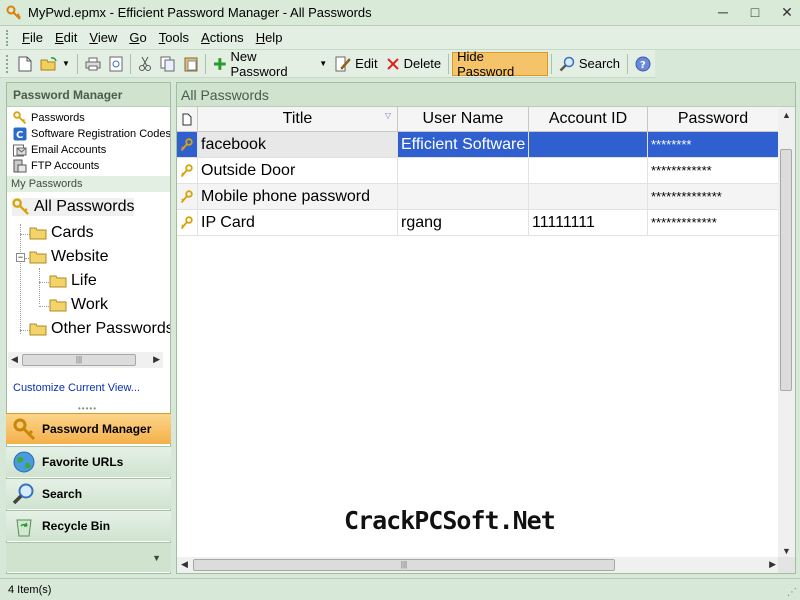 This screenshot has height=600, width=800. I want to click on table-row: facebook Efficient Software ********, so click(478, 145).